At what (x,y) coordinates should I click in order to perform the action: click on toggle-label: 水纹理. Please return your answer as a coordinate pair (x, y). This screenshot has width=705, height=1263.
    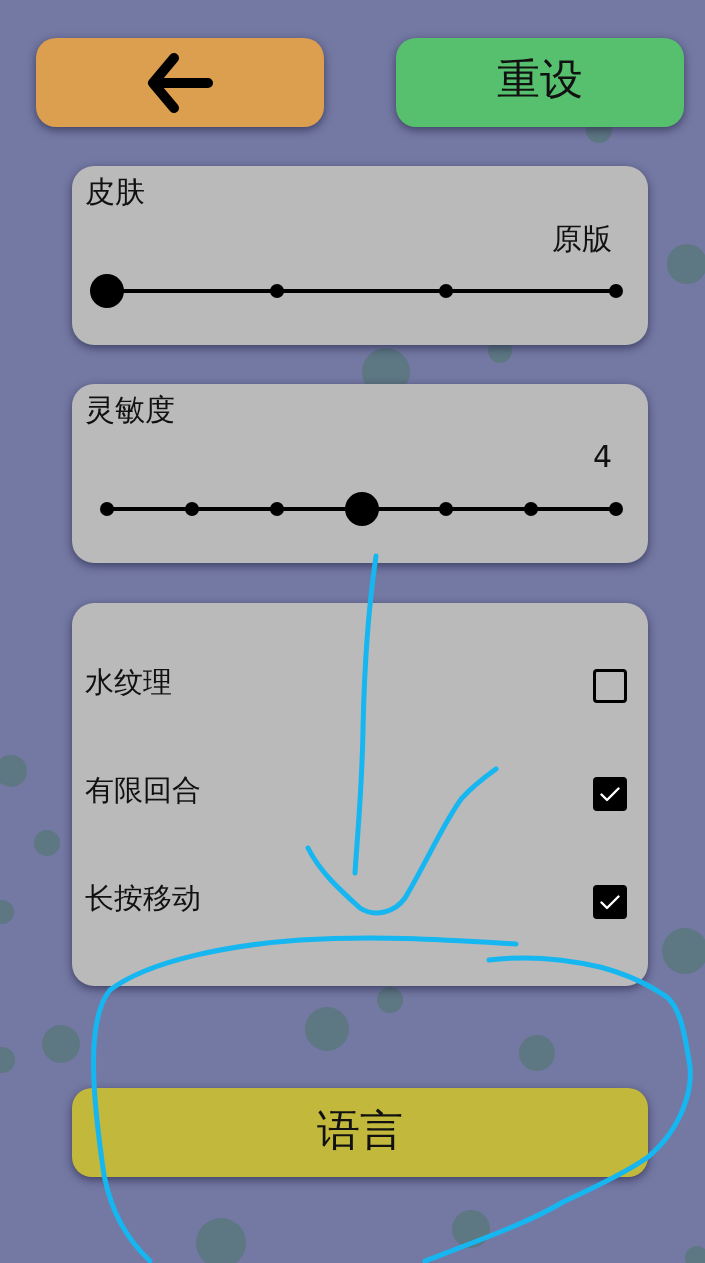
    Looking at the image, I should click on (128, 682).